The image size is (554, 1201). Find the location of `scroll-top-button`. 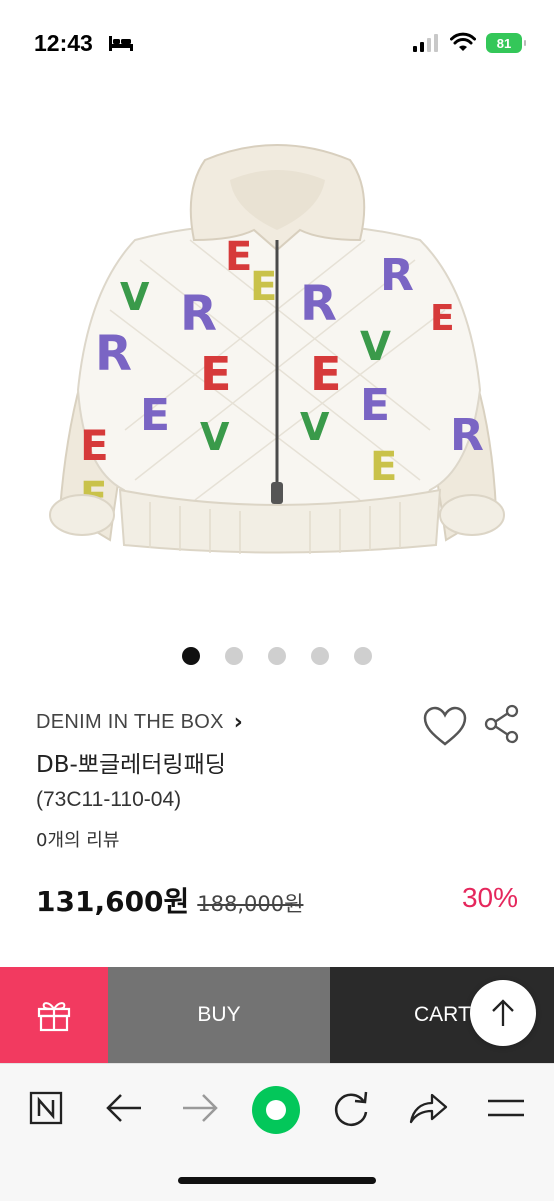

scroll-top-button is located at coordinates (503, 1013).